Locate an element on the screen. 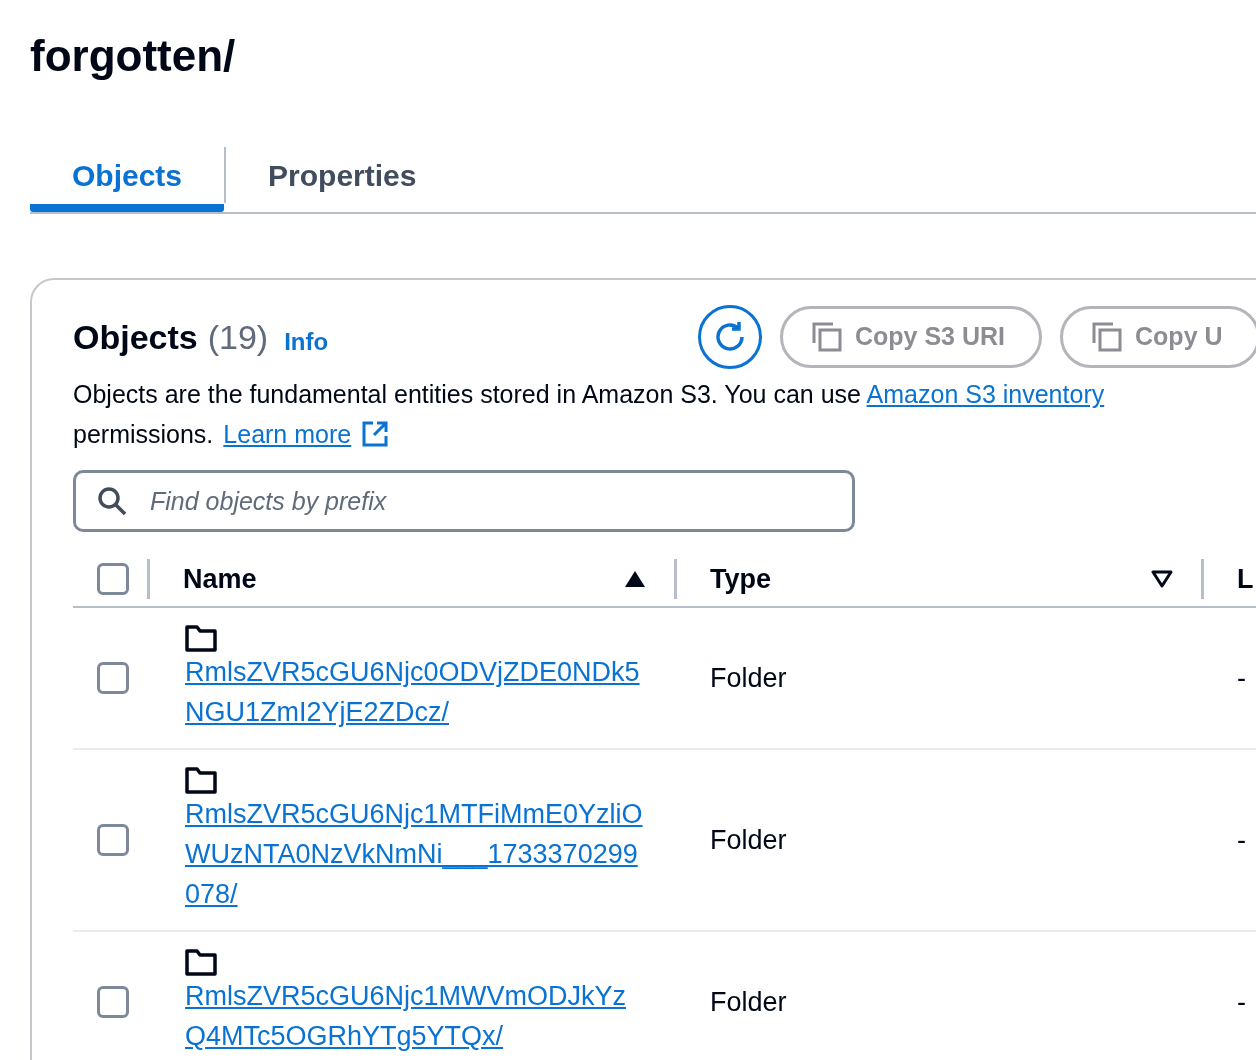 This screenshot has width=1256, height=1060. search-field: Find objects by prefix is located at coordinates (464, 501).